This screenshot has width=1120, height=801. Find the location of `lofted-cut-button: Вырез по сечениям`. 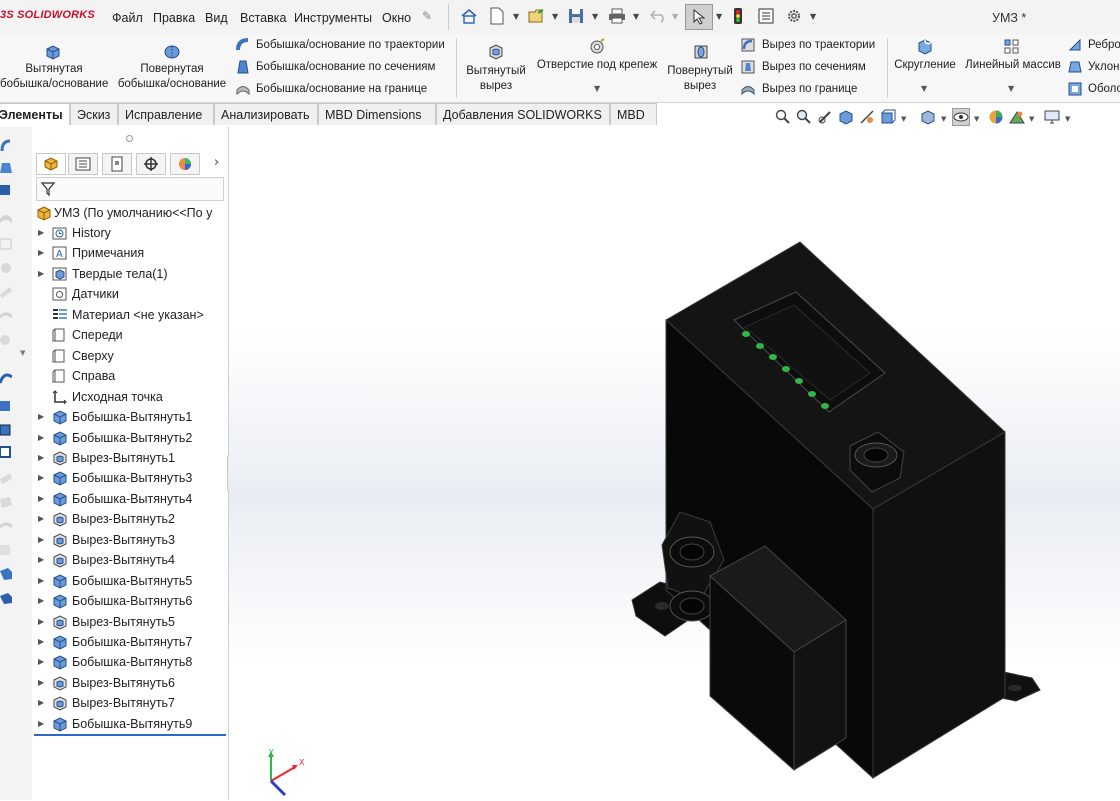

lofted-cut-button: Вырез по сечениям is located at coordinates (814, 67).